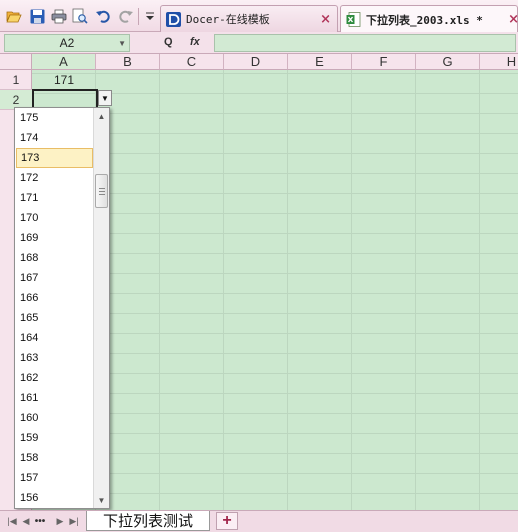 This screenshot has width=518, height=532. What do you see at coordinates (26, 521) in the screenshot?
I see `prev-sheet-icon: ◀` at bounding box center [26, 521].